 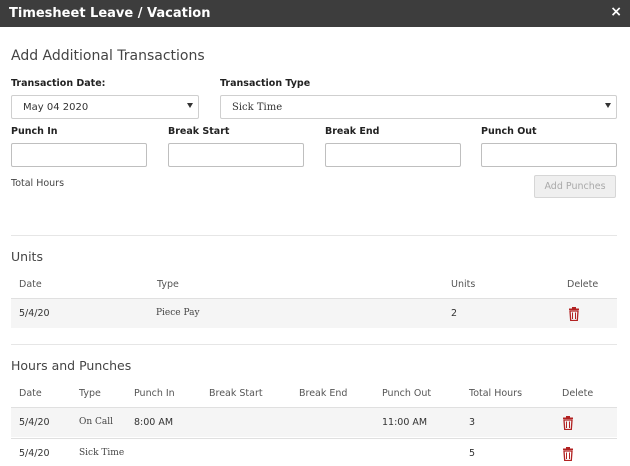 What do you see at coordinates (71, 365) in the screenshot?
I see `hours-punches-heading: Hours and Punches` at bounding box center [71, 365].